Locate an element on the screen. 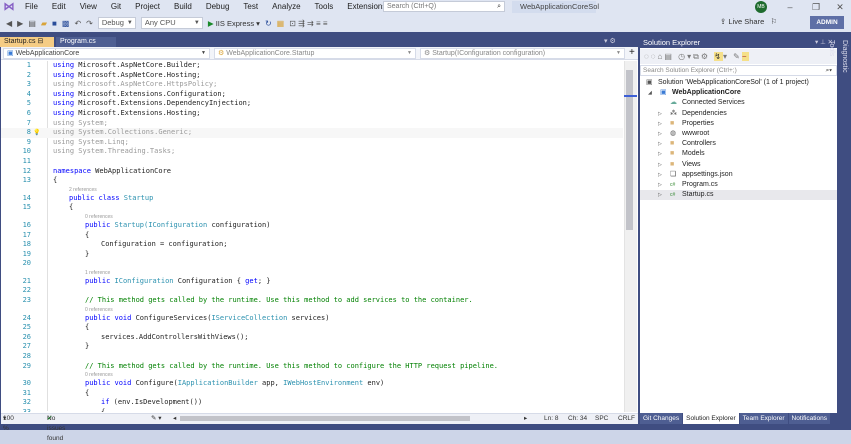 Image resolution: width=851 pixels, height=444 pixels. menu-tools: Tools is located at coordinates (324, 7).